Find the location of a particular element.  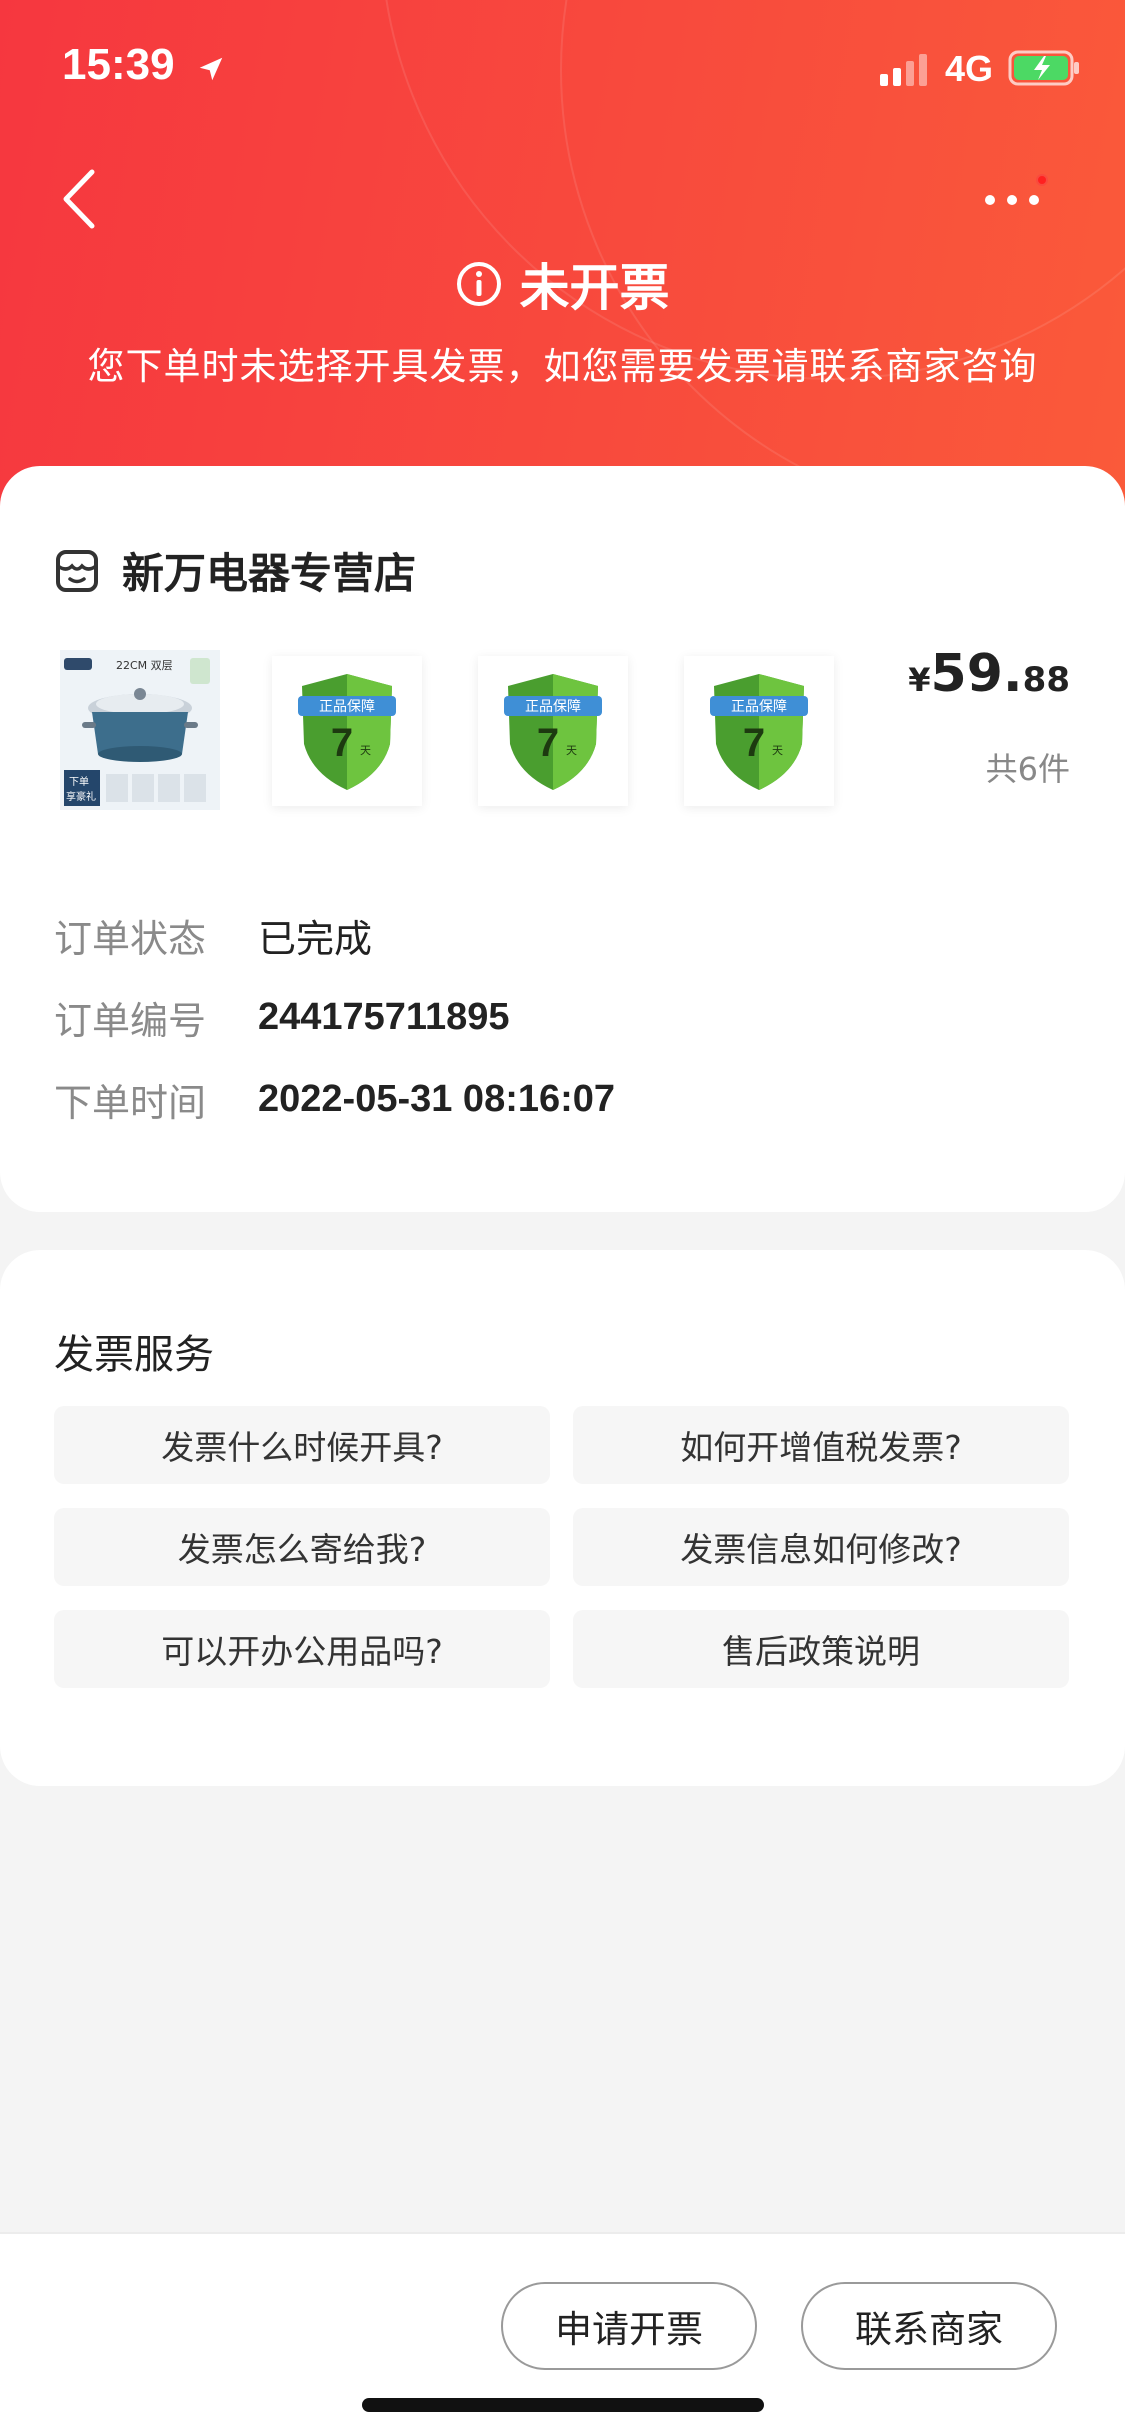

item-count: 共6件 is located at coordinates (1027, 769).